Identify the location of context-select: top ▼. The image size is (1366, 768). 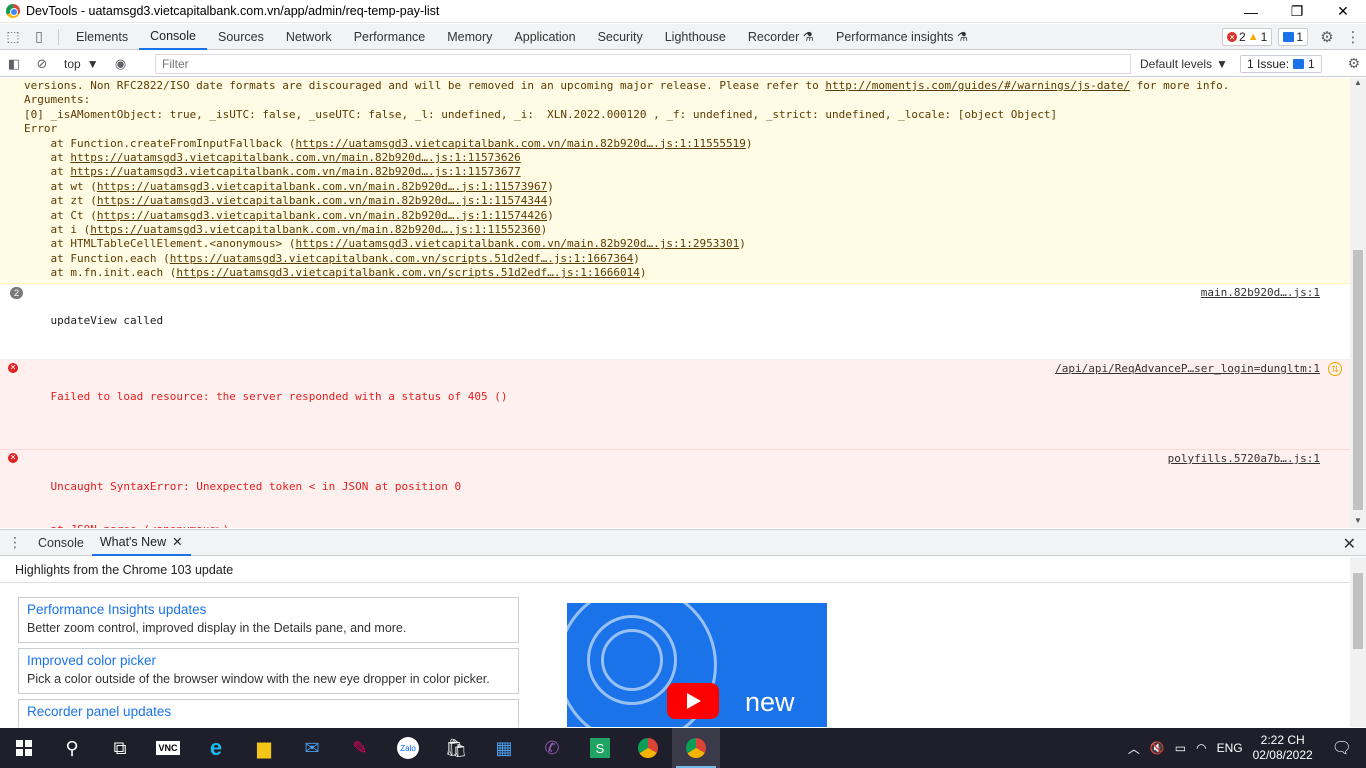
(81, 64).